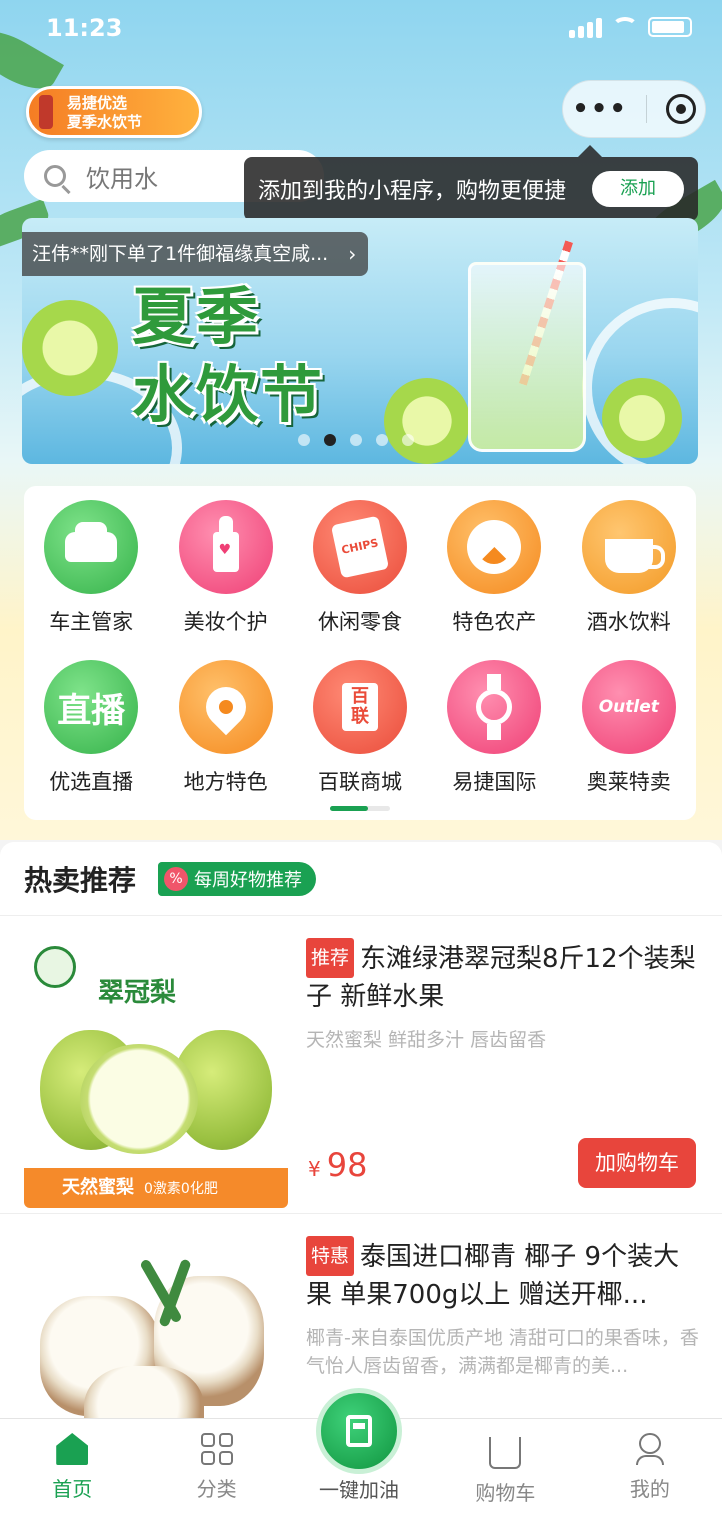  I want to click on tab-label: 我的, so click(649, 1489).